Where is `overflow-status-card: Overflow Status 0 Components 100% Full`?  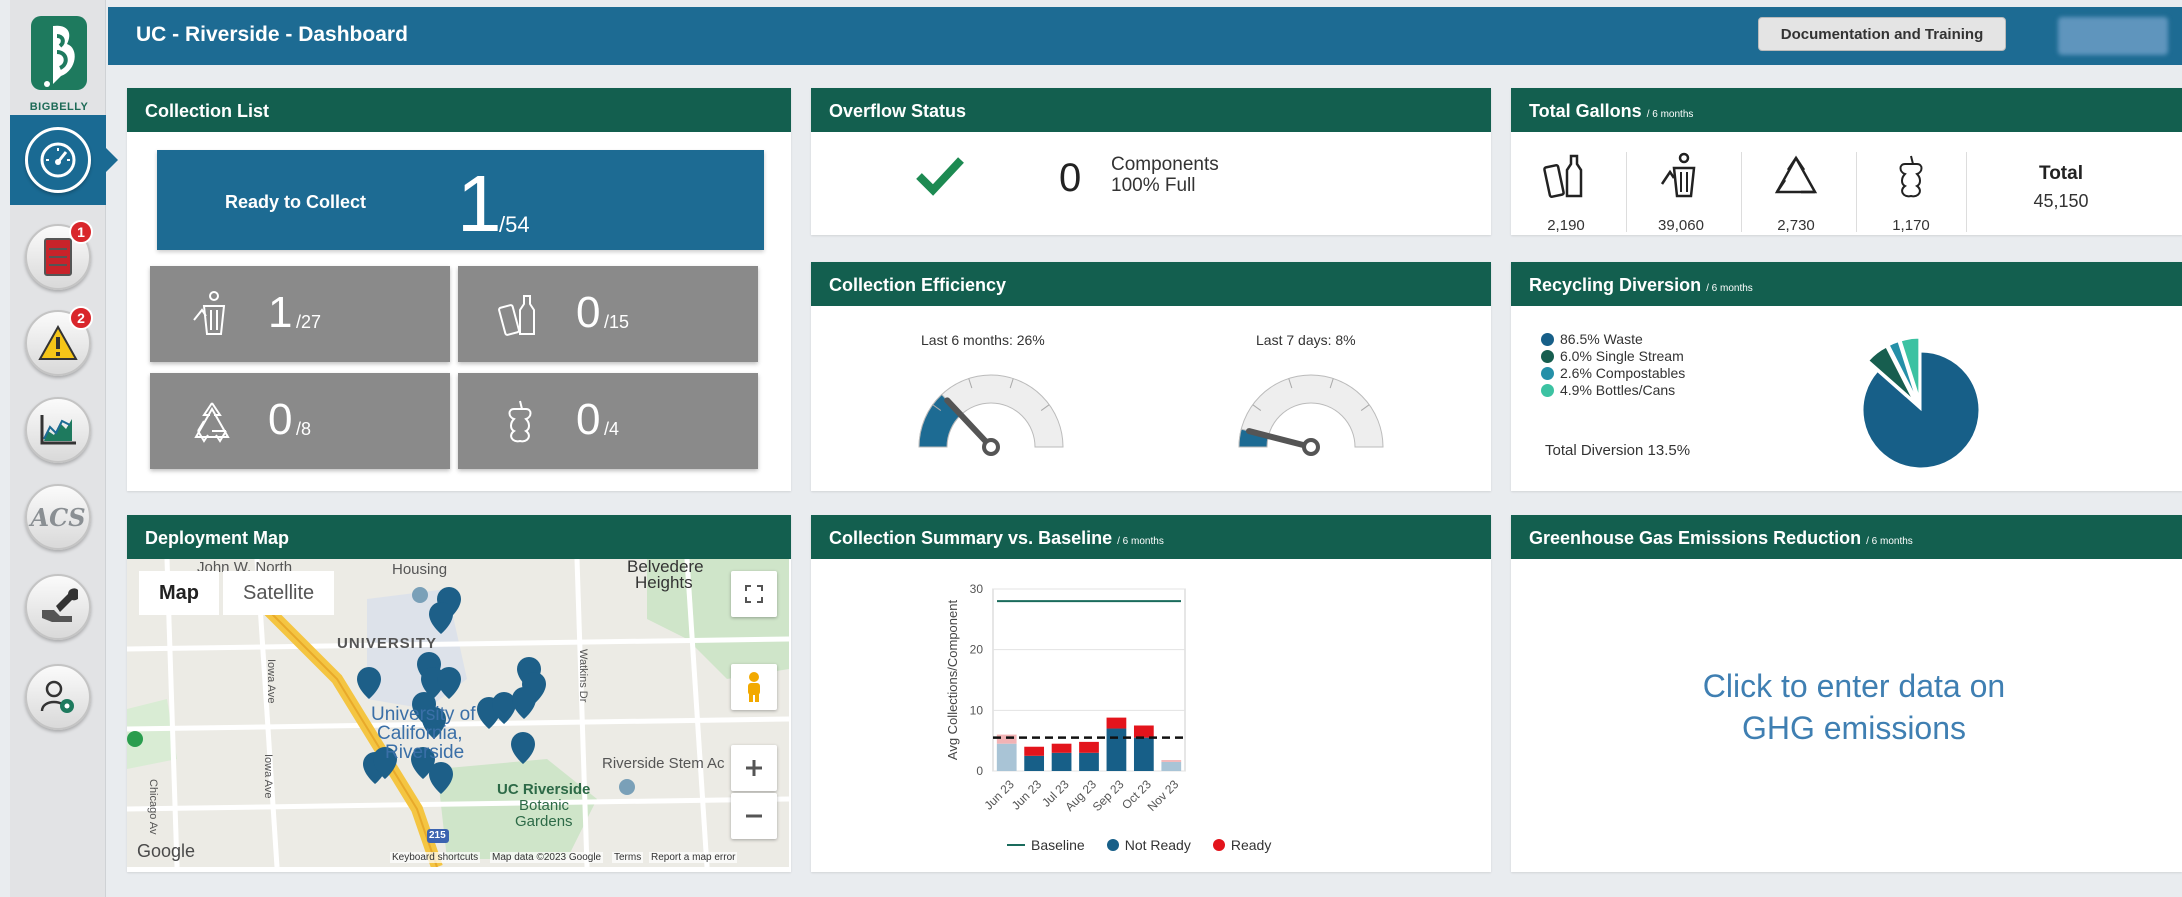 overflow-status-card: Overflow Status 0 Components 100% Full is located at coordinates (1151, 161).